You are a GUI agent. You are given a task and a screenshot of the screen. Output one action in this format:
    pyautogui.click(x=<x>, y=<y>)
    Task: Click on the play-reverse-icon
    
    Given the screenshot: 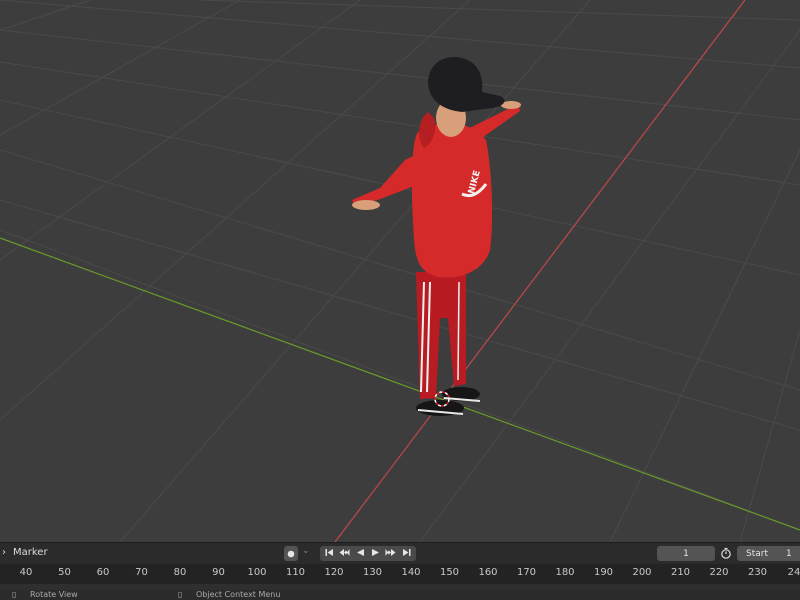 What is the action you would take?
    pyautogui.click(x=360, y=554)
    